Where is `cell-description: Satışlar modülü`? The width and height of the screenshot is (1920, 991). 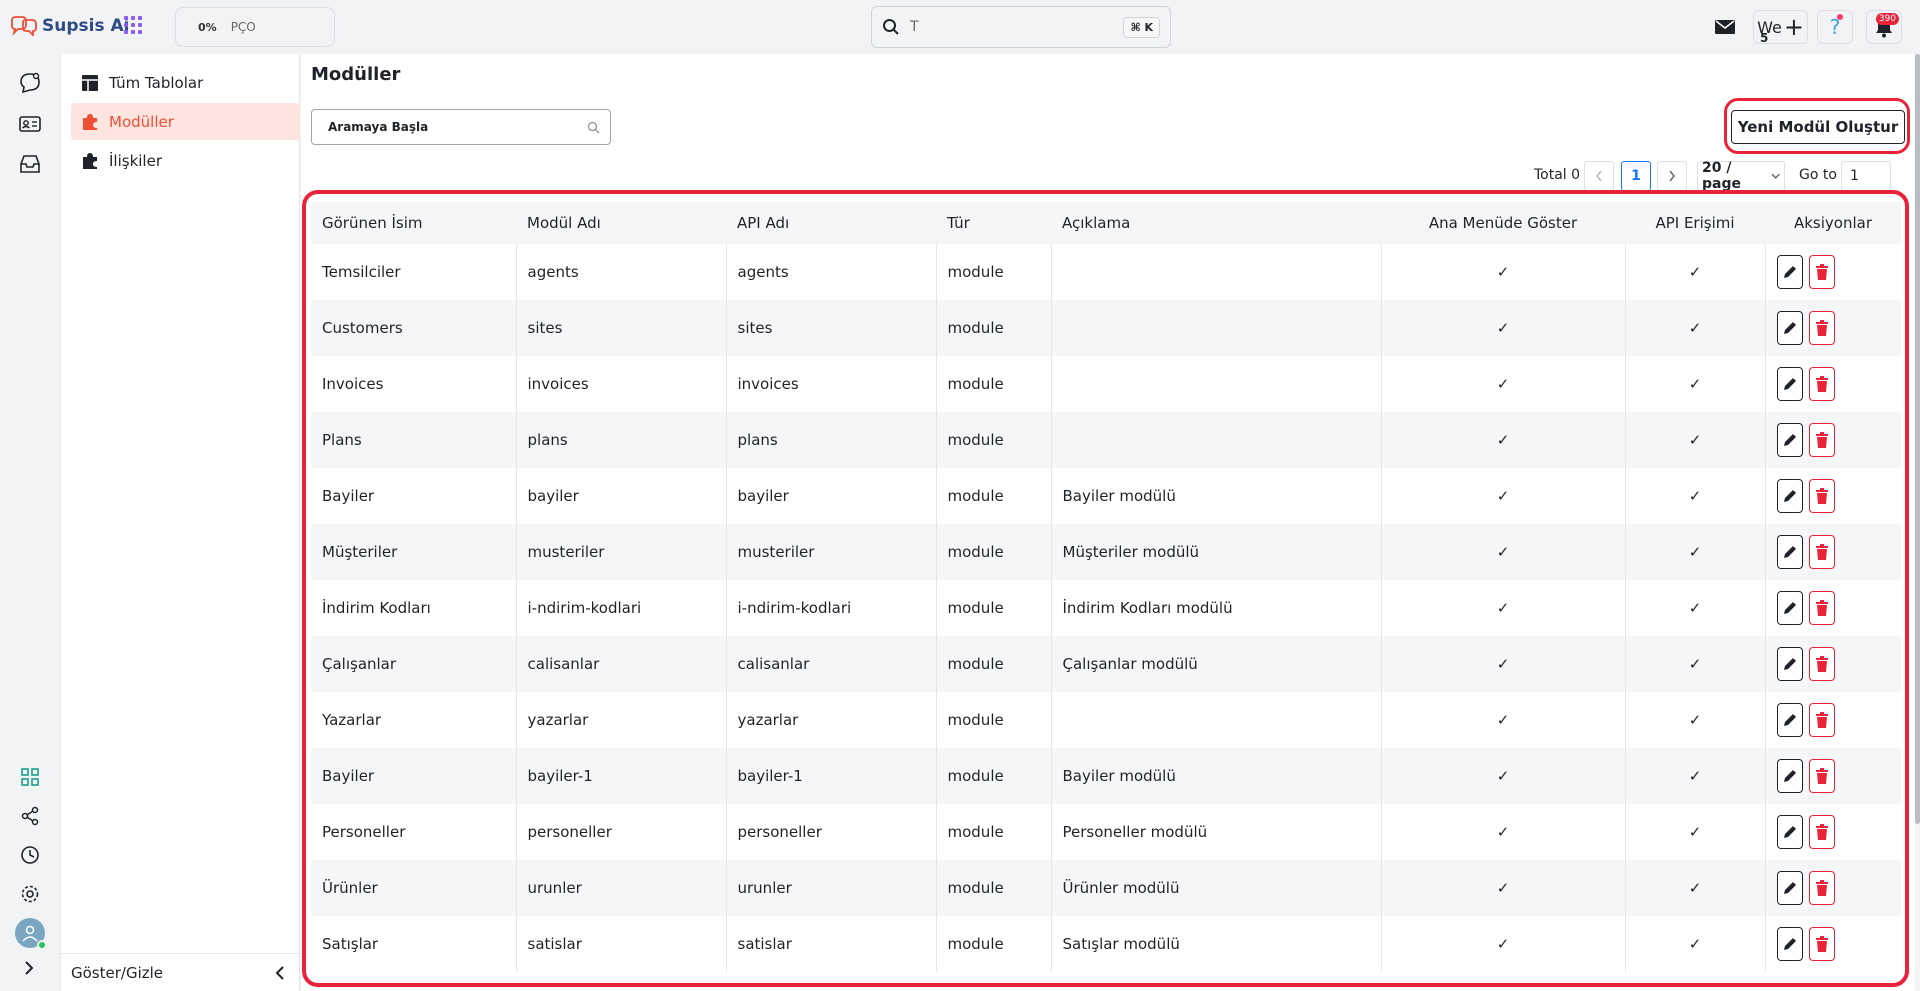 cell-description: Satışlar modülü is located at coordinates (1216, 944).